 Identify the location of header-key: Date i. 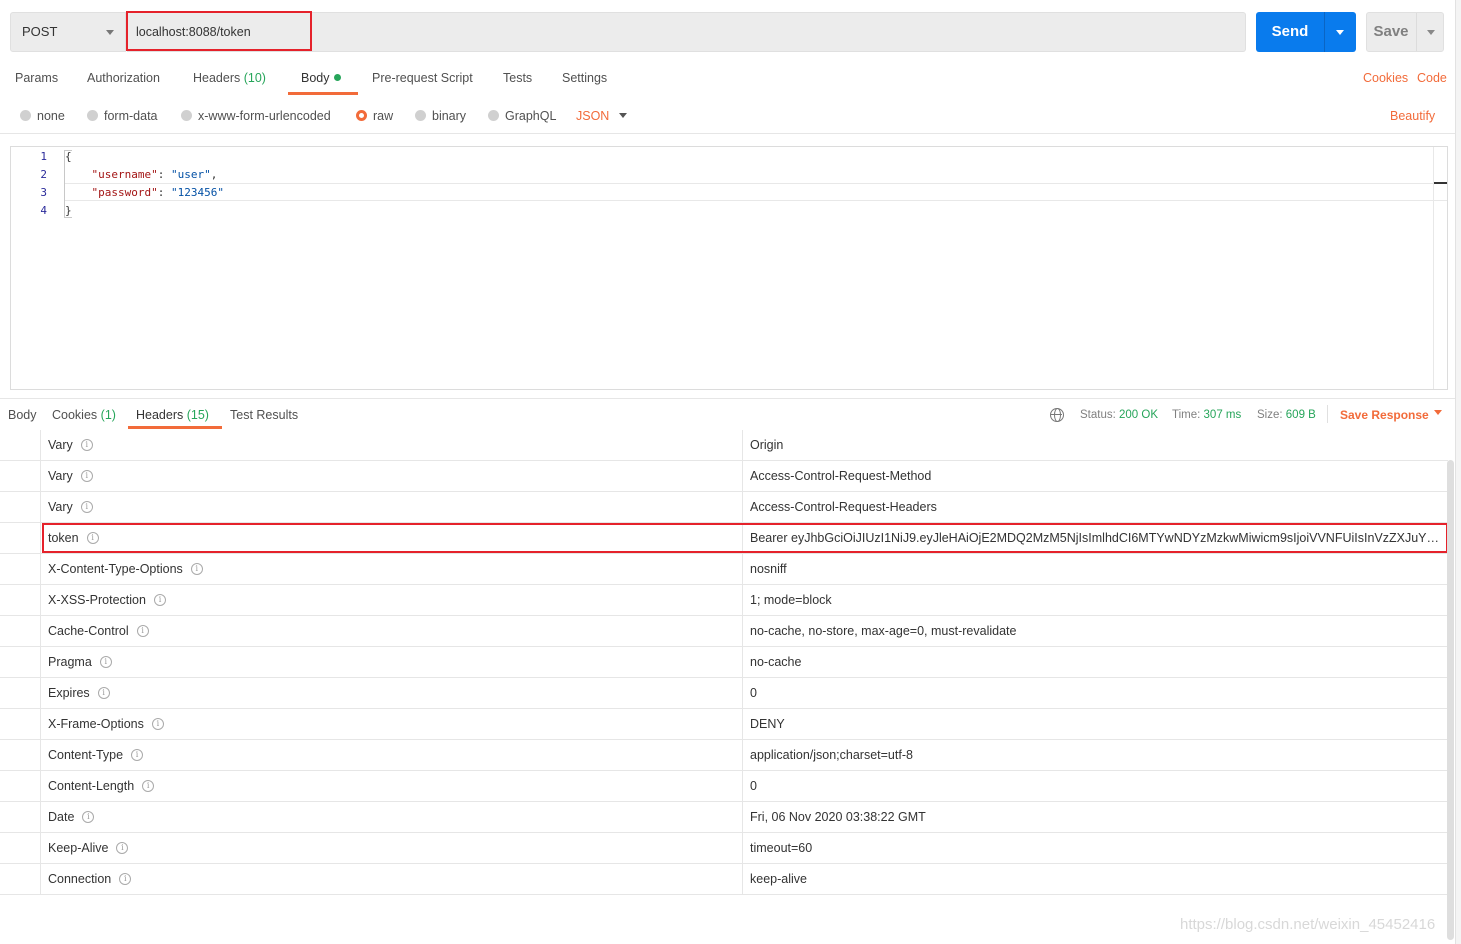
(71, 817).